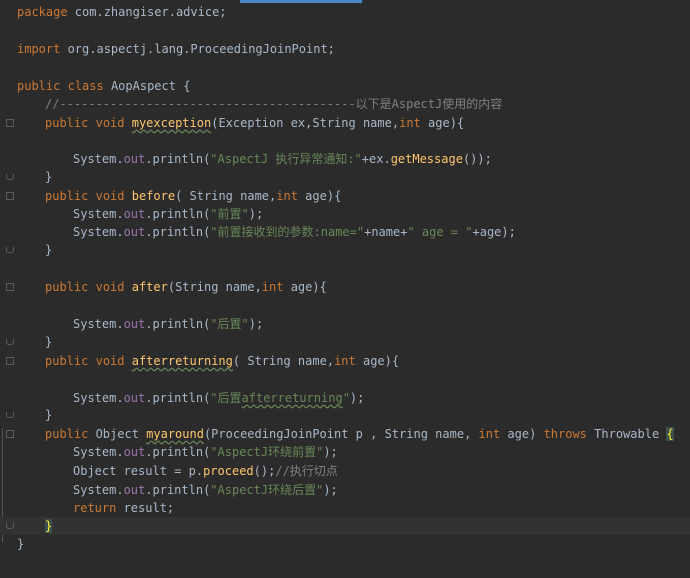 This screenshot has width=690, height=578. I want to click on code-text: ), so click(536, 434).